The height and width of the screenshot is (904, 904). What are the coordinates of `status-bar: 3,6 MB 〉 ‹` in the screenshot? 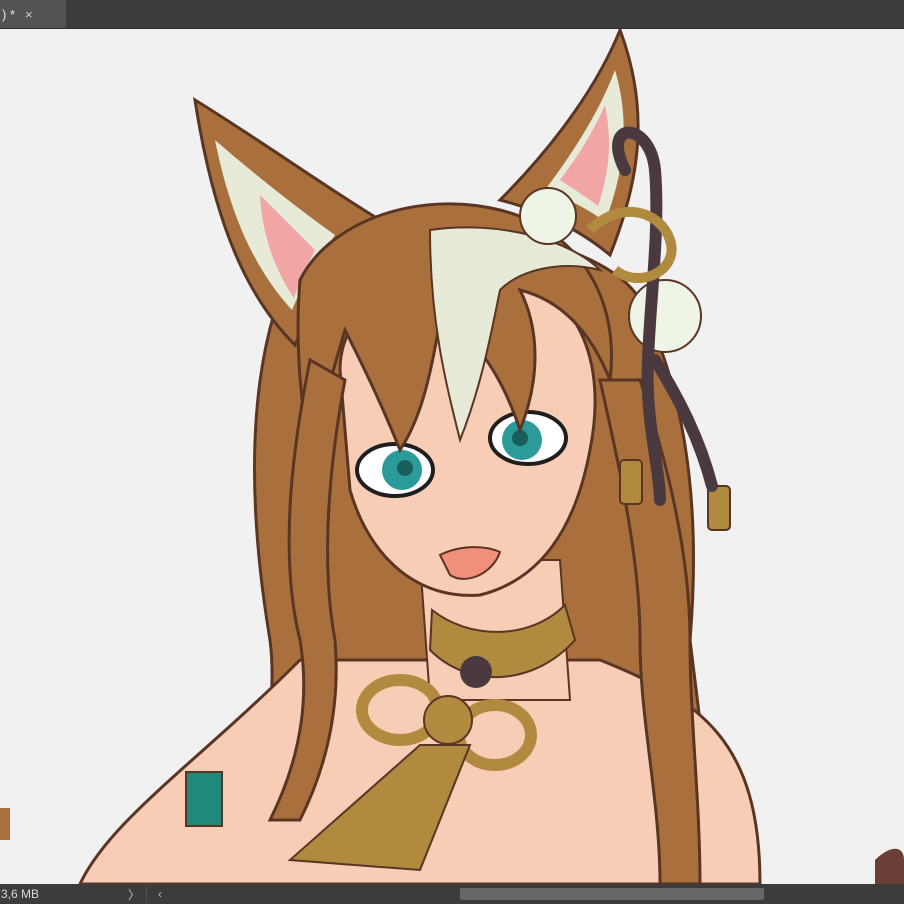 It's located at (452, 894).